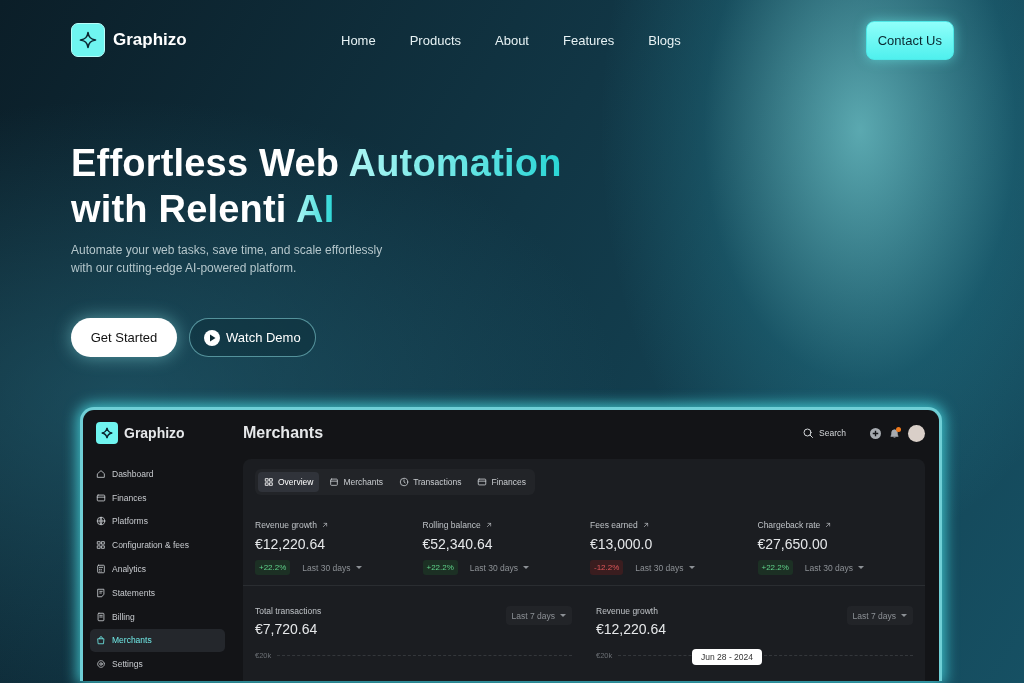 The image size is (1024, 683). What do you see at coordinates (622, 544) in the screenshot?
I see `stat-value: €13,000.0` at bounding box center [622, 544].